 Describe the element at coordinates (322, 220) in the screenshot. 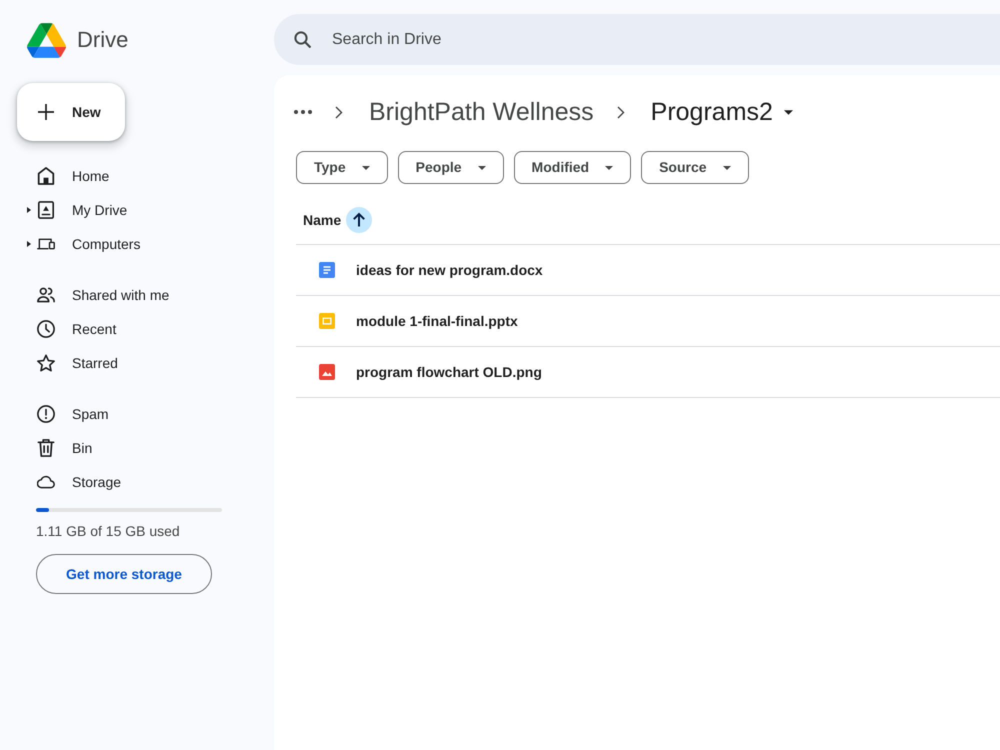

I see `column-header: Name` at that location.